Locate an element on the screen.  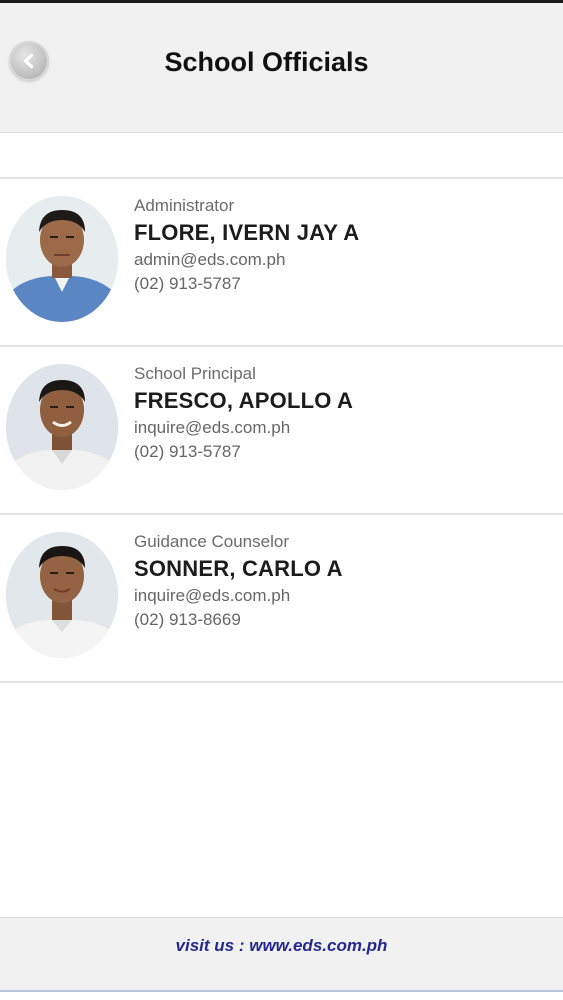
official-name: FRESCO, APOLLO A is located at coordinates (244, 400).